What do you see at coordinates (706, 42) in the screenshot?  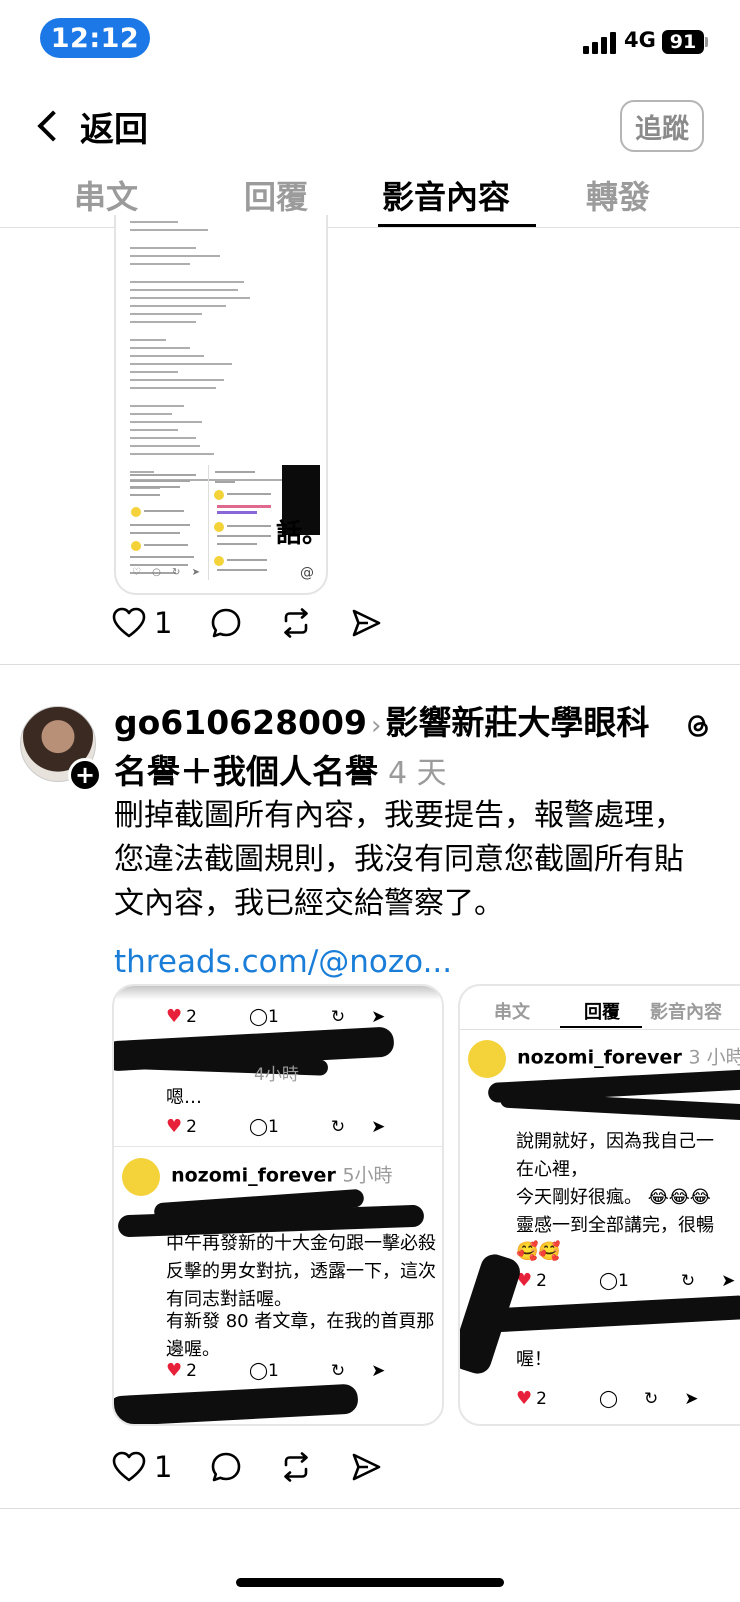 I see `battery-tip` at bounding box center [706, 42].